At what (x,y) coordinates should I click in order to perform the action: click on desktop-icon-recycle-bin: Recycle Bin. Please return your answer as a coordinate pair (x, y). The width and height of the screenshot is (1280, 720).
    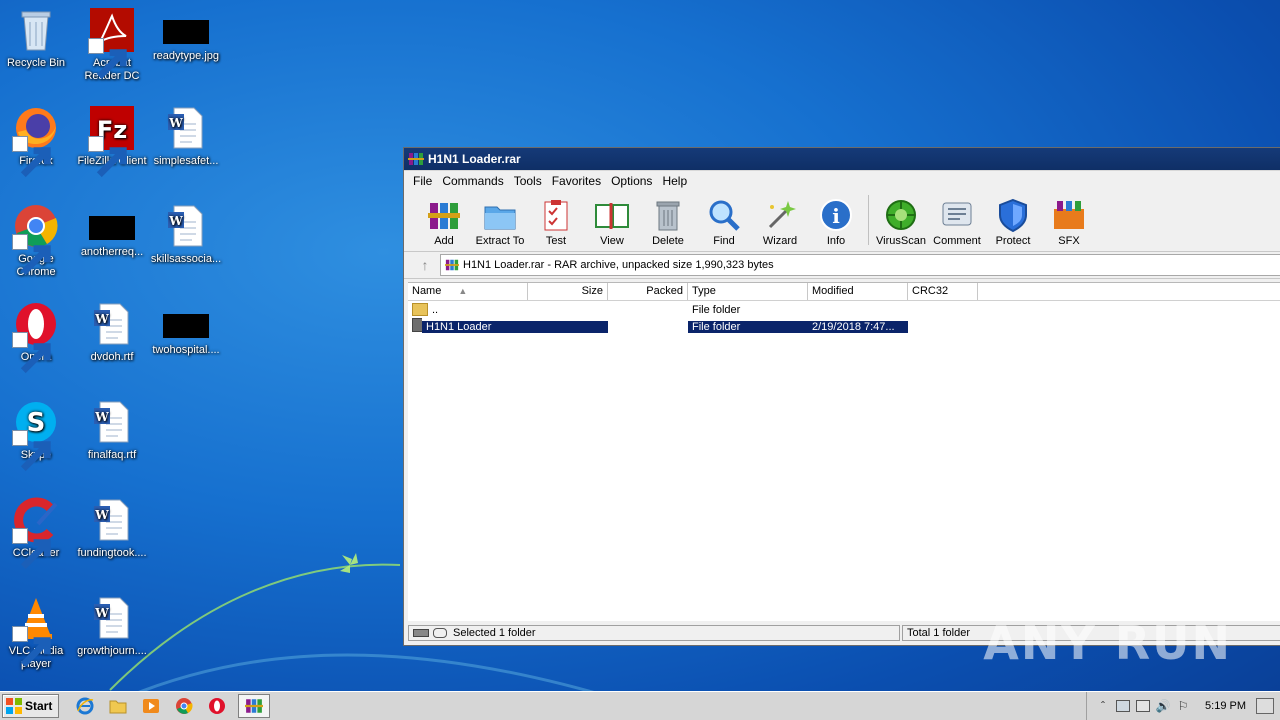
    Looking at the image, I should click on (37, 38).